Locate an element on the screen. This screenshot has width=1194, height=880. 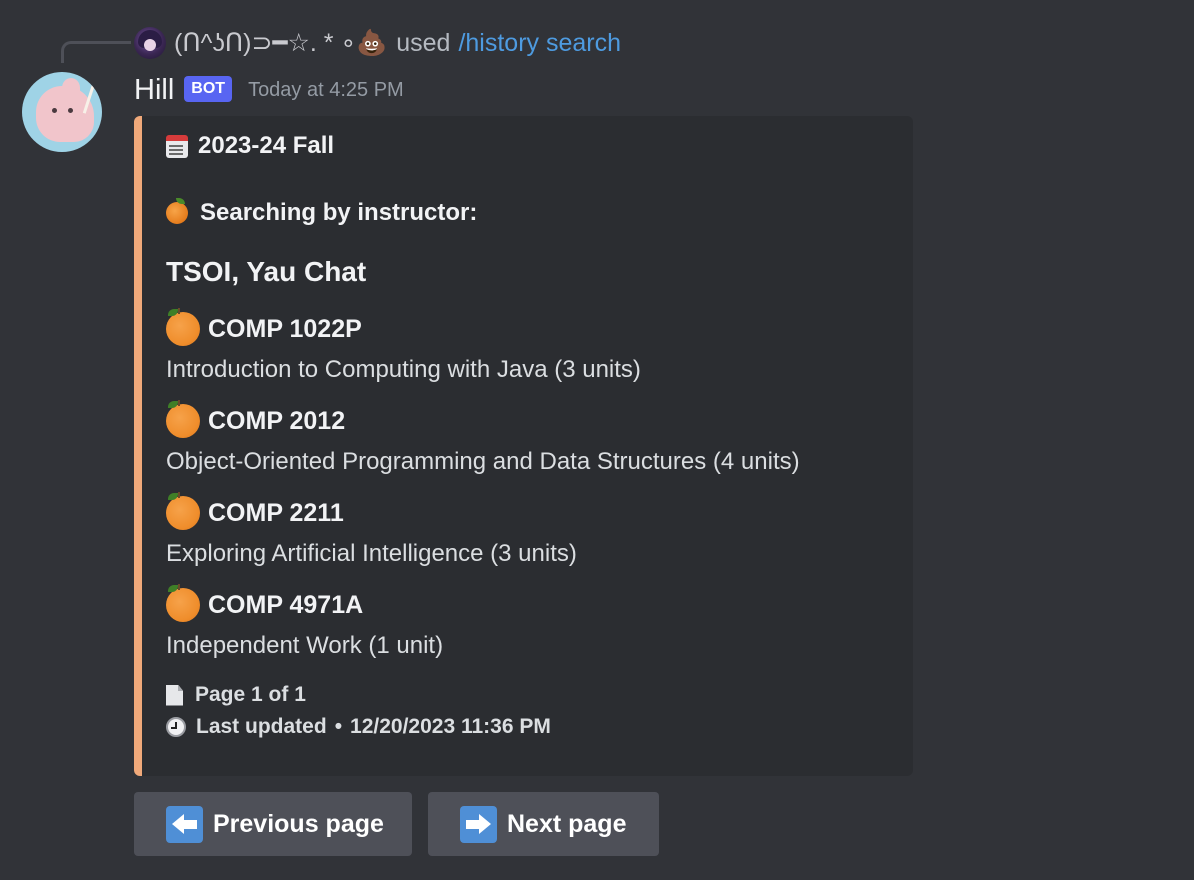
invoker-username: (ᑎ^ʖᑎ)⊃━☆. * ∘💩 is located at coordinates (280, 43).